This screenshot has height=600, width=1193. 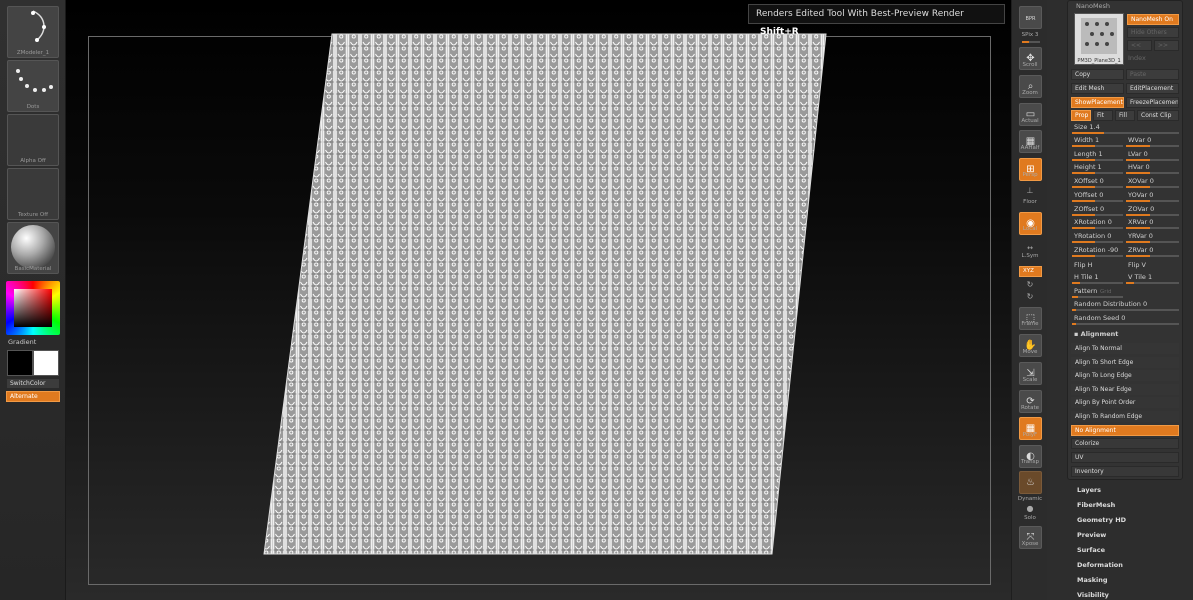 What do you see at coordinates (1088, 167) in the screenshot?
I see `placement-slider-left: Height 1` at bounding box center [1088, 167].